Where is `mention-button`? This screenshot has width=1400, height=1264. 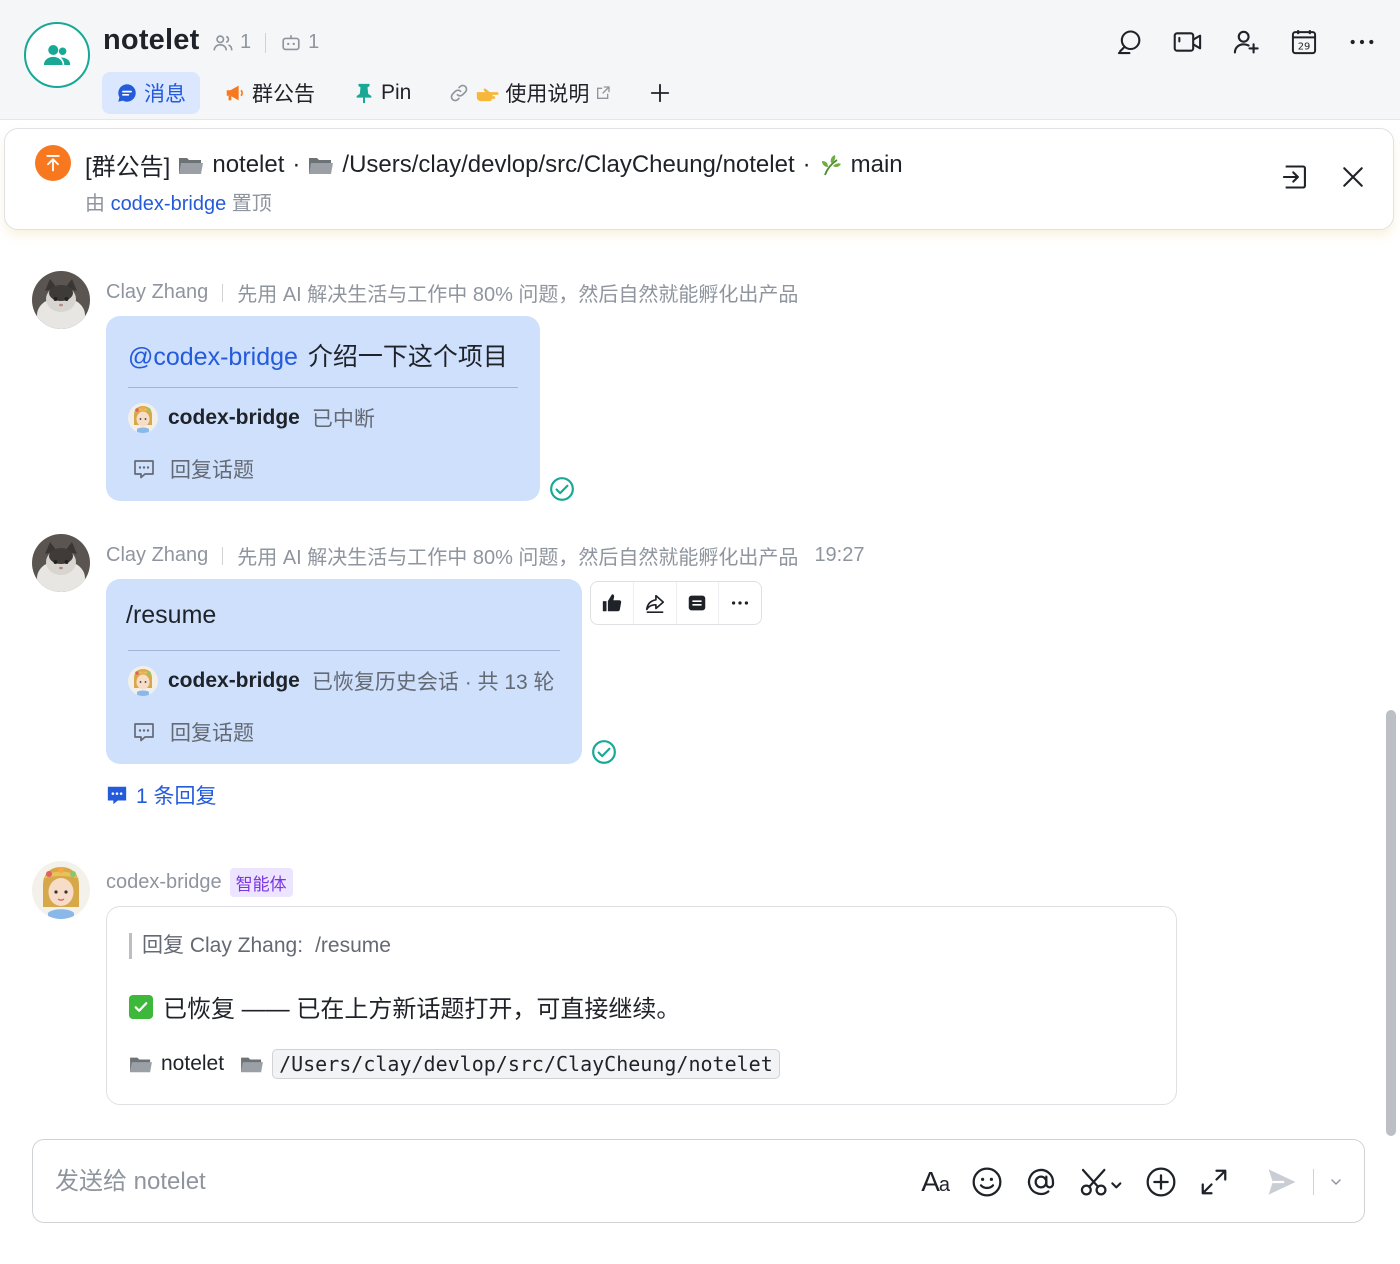 mention-button is located at coordinates (1041, 1182).